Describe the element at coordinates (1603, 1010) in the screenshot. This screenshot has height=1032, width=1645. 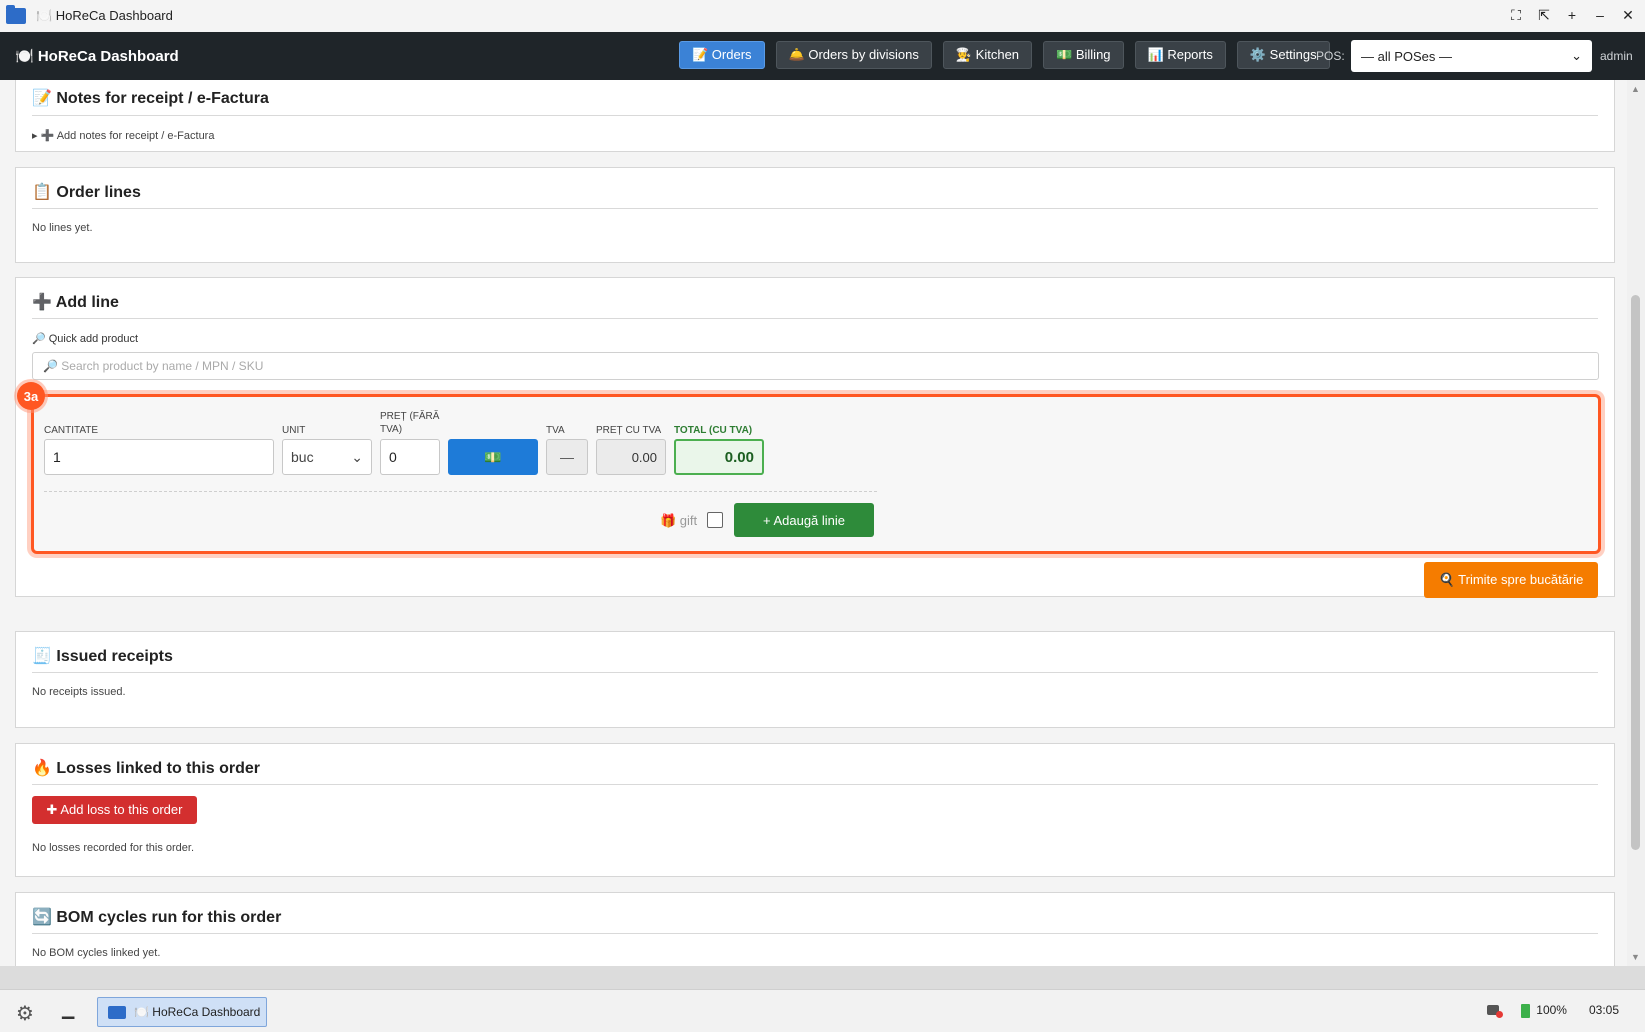
I see `clock: 03:05` at that location.